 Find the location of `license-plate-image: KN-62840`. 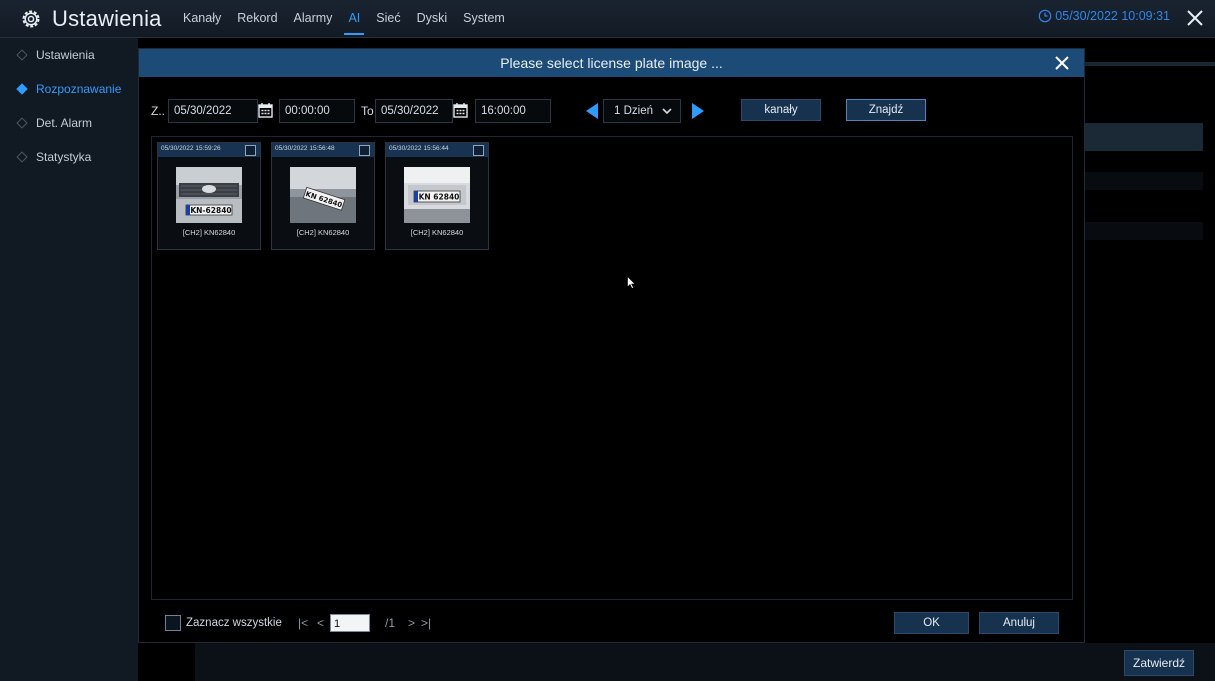

license-plate-image: KN-62840 is located at coordinates (209, 195).